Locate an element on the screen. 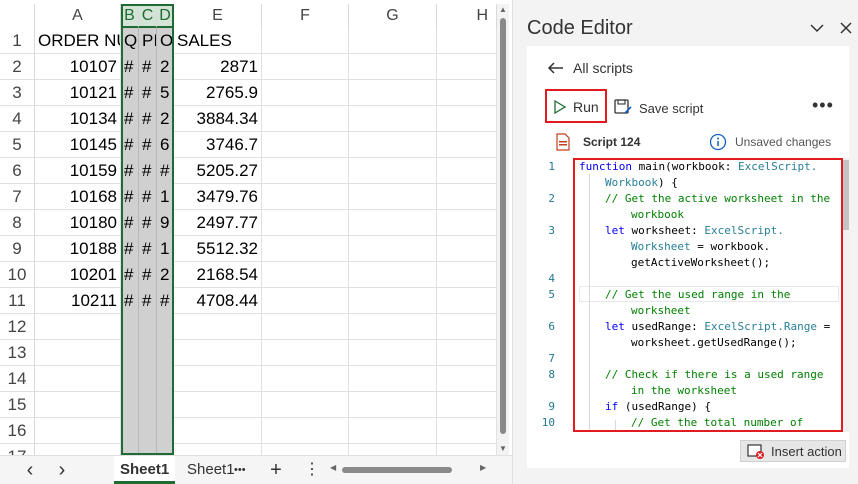 This screenshot has height=484, width=858. column-header-f: F is located at coordinates (305, 16).